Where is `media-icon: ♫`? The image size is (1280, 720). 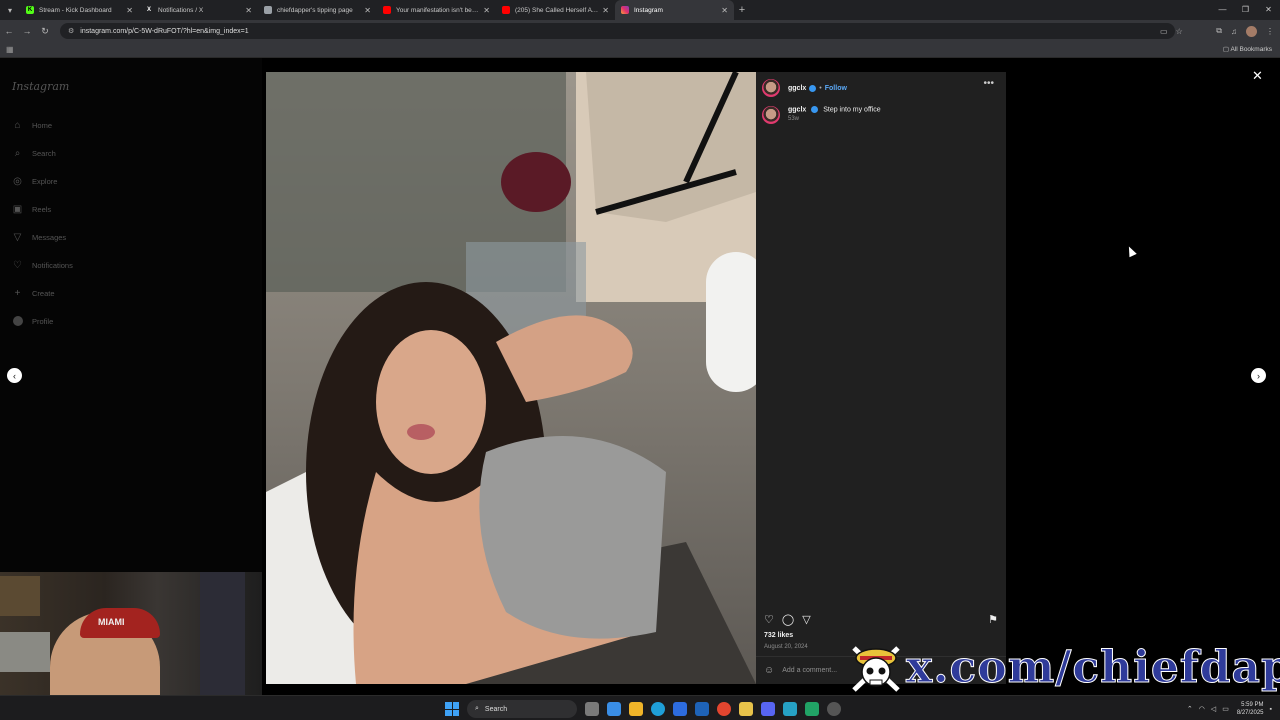
media-icon: ♫ is located at coordinates (1234, 31).